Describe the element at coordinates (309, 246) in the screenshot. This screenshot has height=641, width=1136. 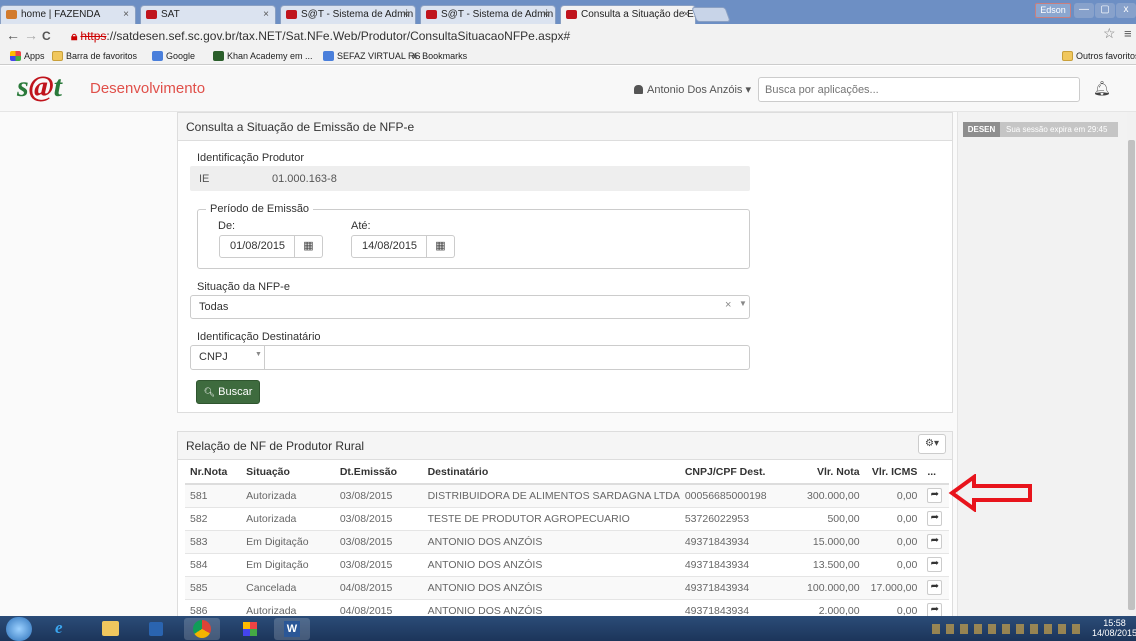
I see `from-calendar-button: ▦` at that location.